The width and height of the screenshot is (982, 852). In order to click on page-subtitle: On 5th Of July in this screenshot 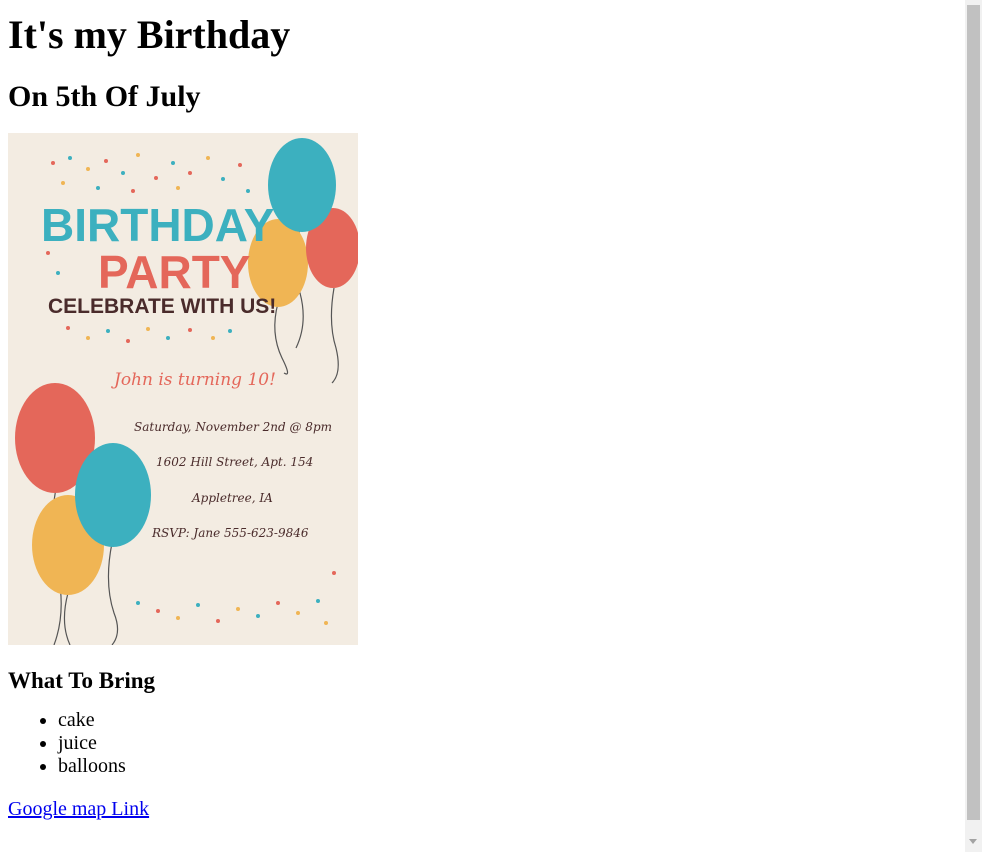, I will do `click(104, 96)`.